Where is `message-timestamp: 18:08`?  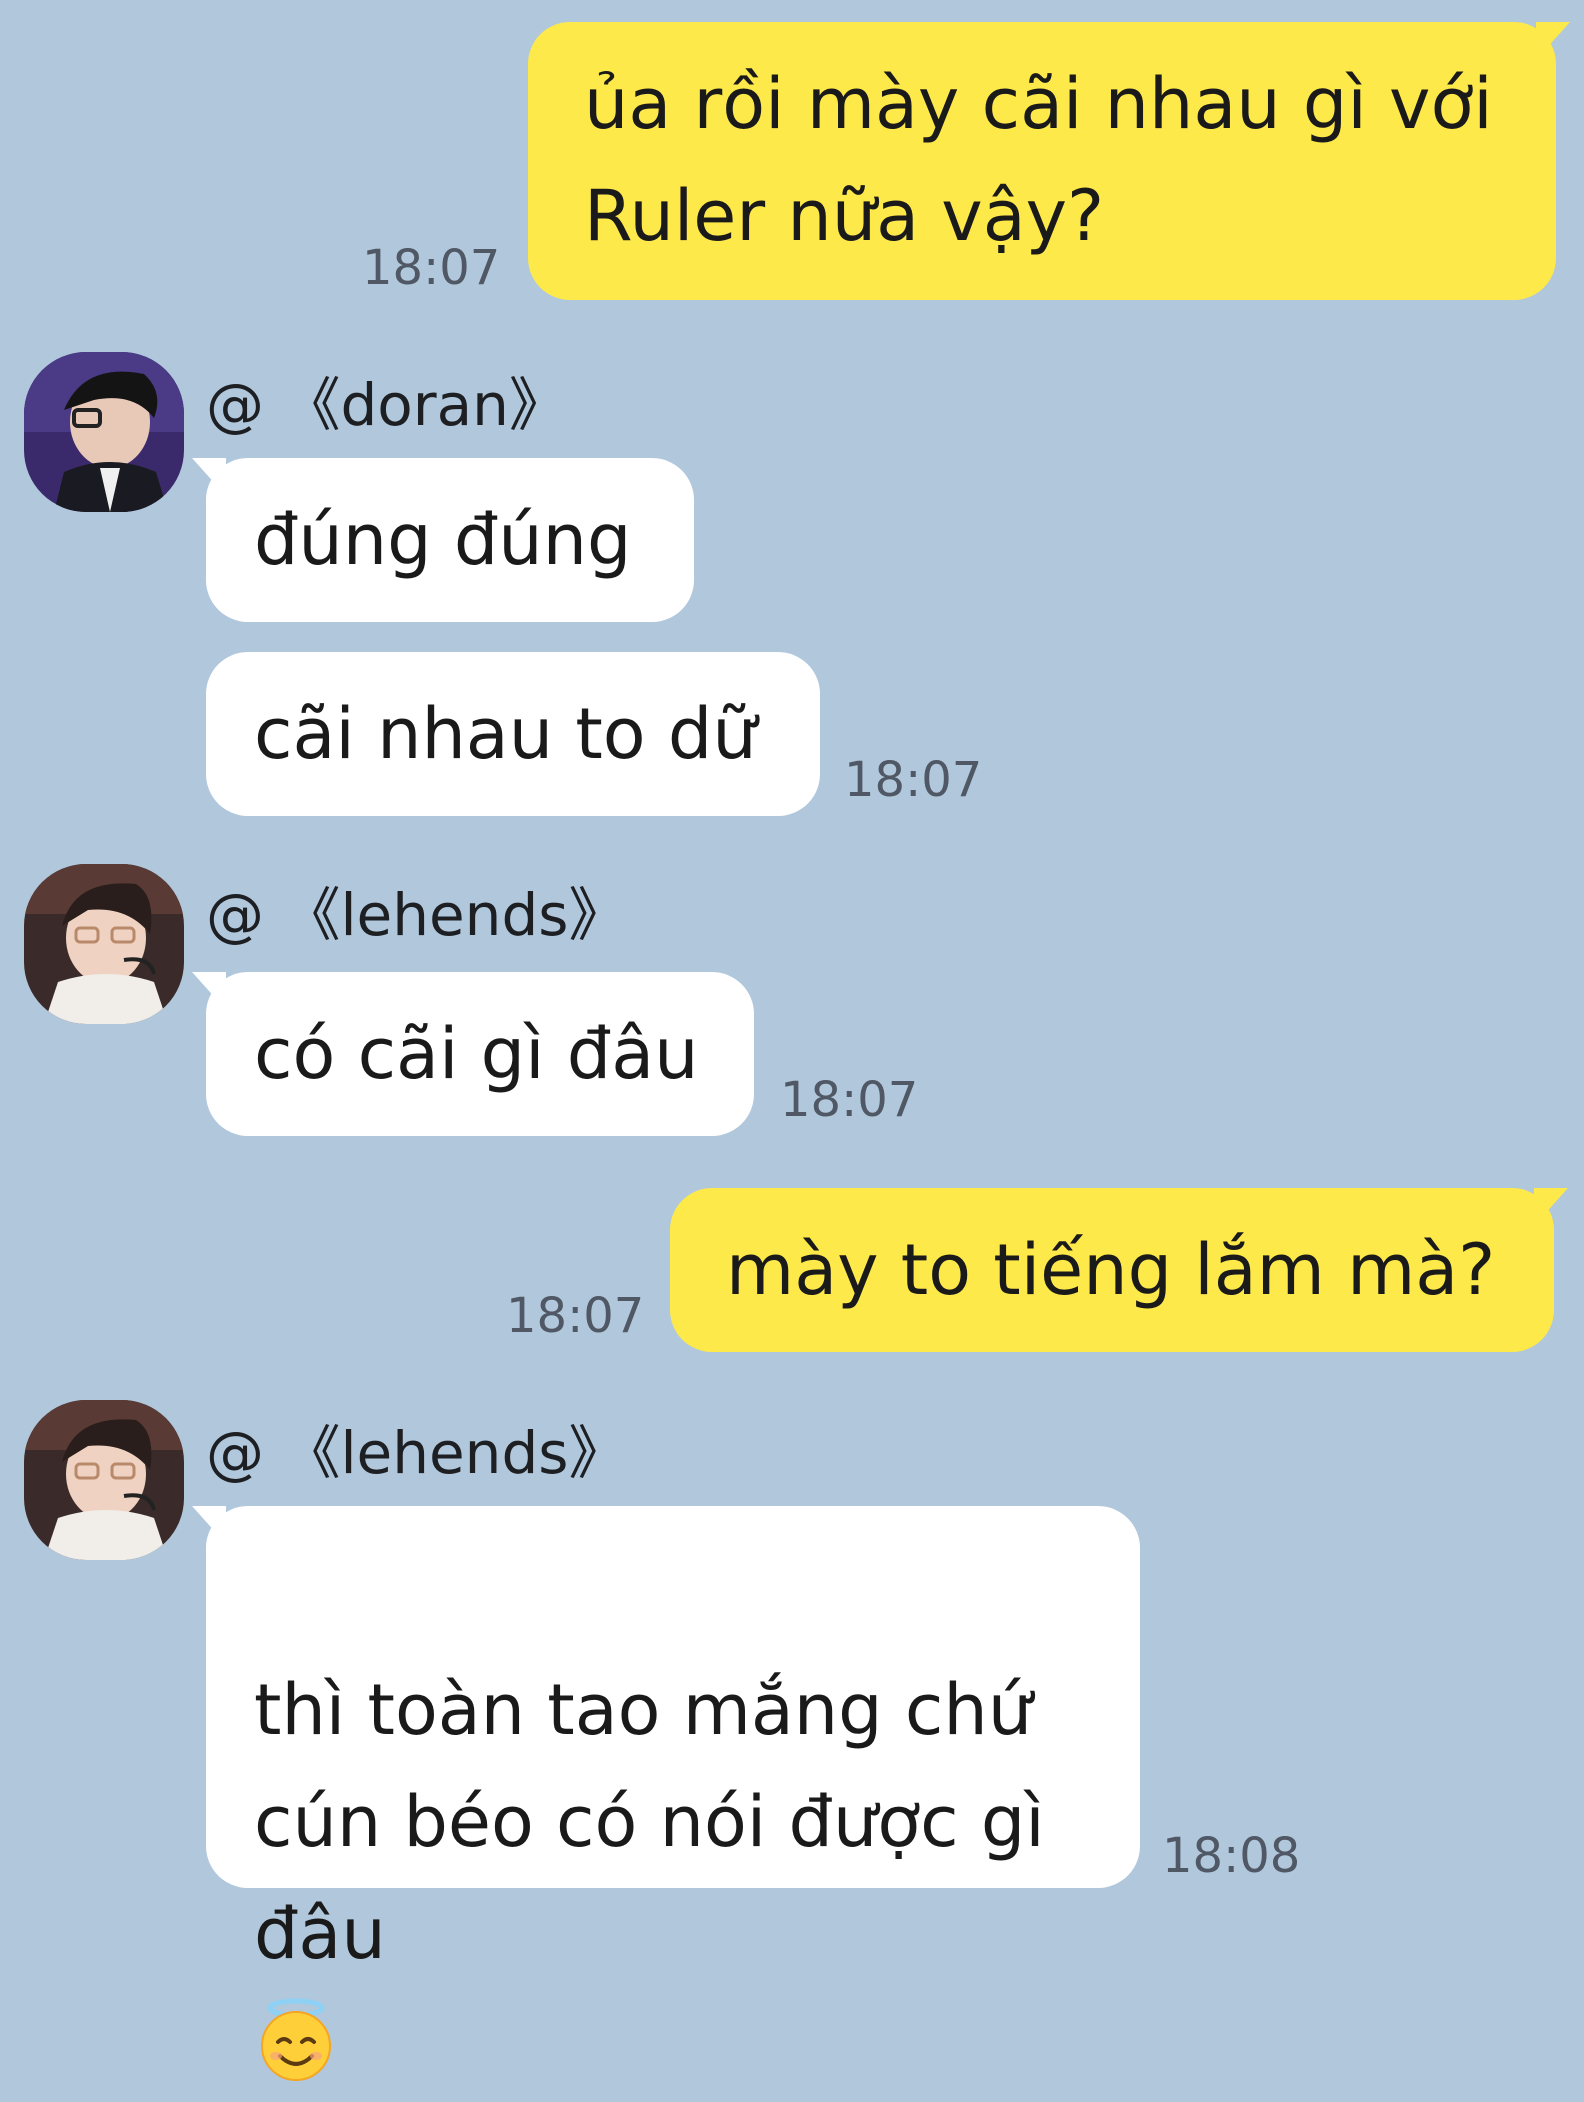 message-timestamp: 18:08 is located at coordinates (1231, 1856).